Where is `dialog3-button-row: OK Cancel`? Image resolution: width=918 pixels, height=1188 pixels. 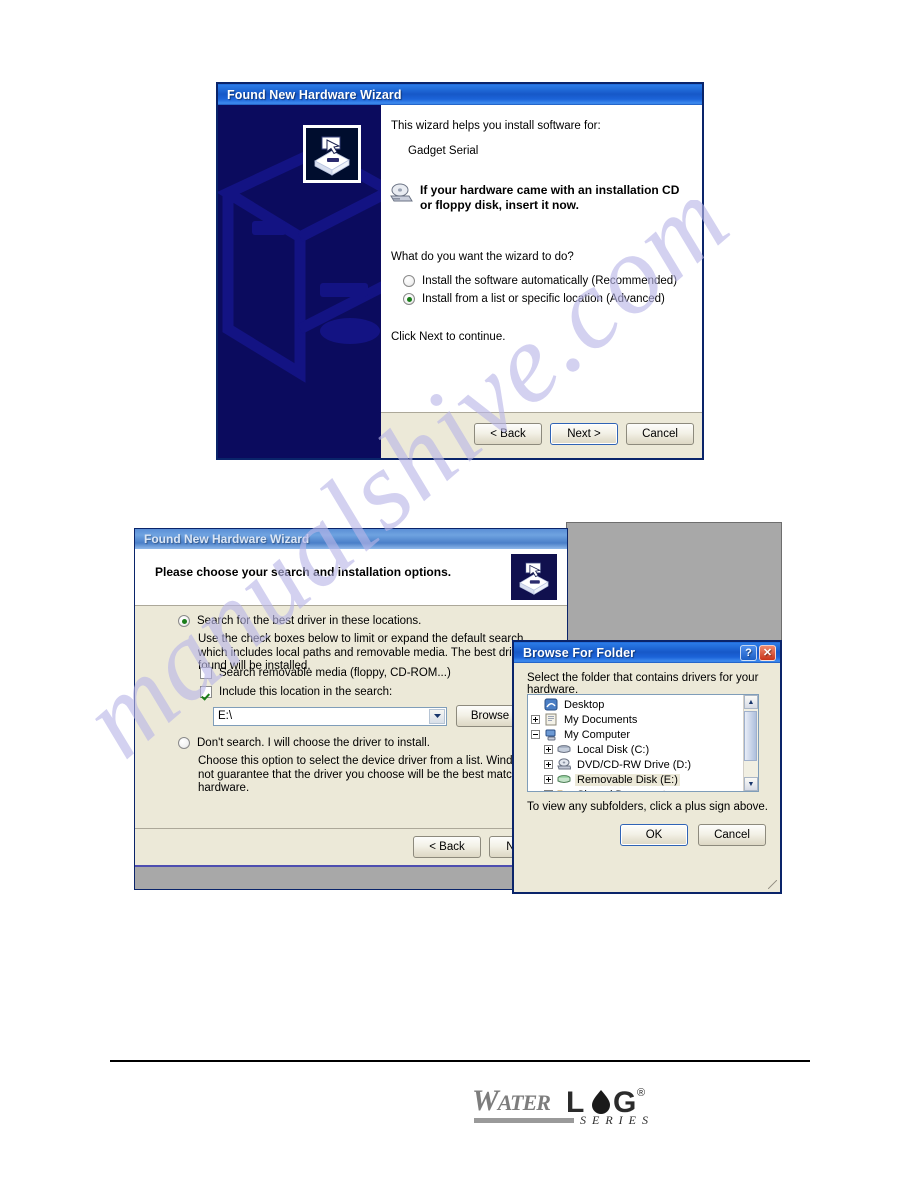 dialog3-button-row: OK Cancel is located at coordinates (693, 835).